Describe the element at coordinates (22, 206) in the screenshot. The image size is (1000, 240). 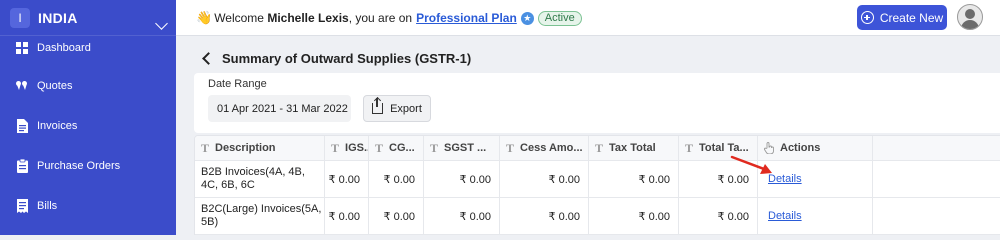
I see `receipt-icon` at that location.